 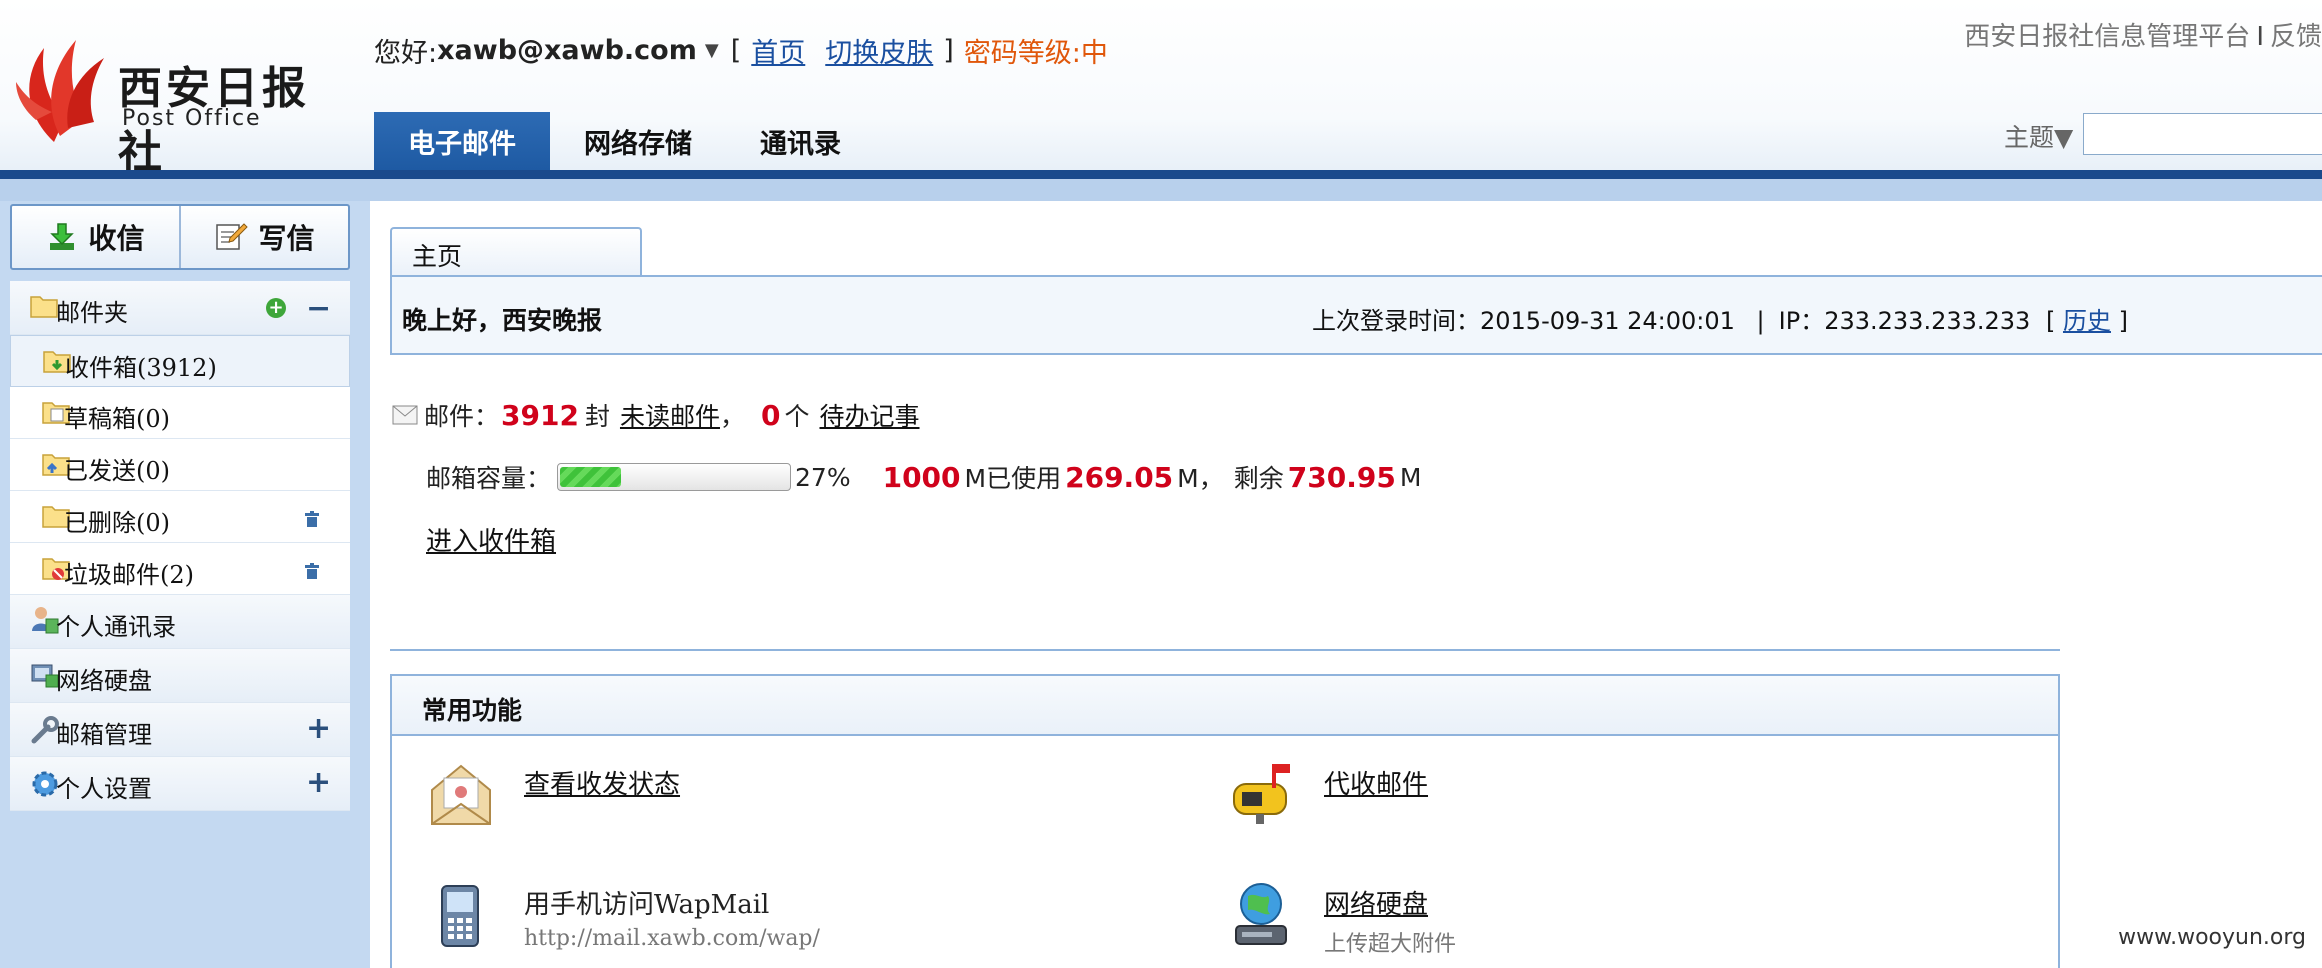 What do you see at coordinates (567, 50) in the screenshot?
I see `user-email-menu: xawb@xawb.com` at bounding box center [567, 50].